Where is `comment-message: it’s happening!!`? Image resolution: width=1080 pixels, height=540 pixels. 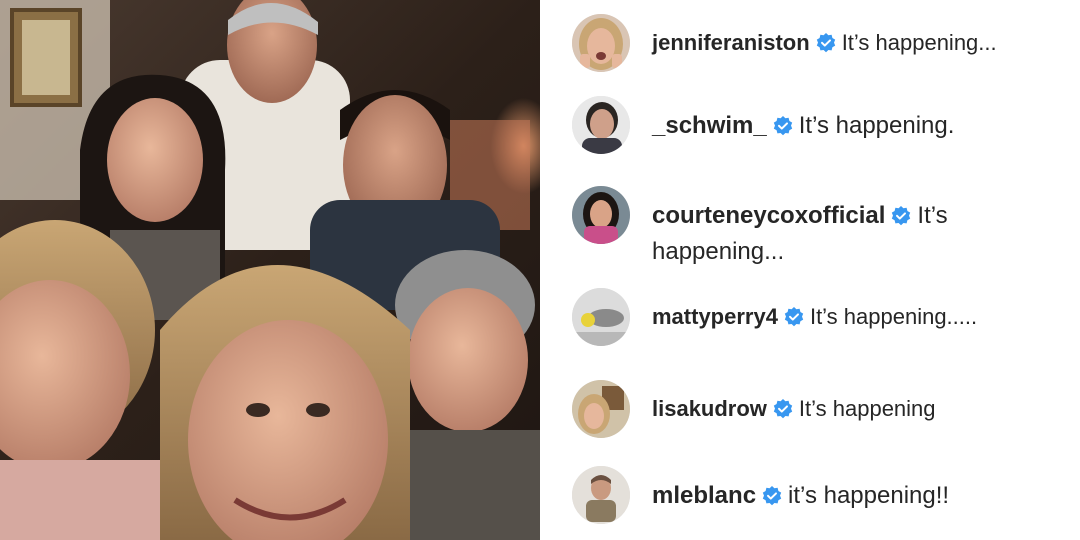
comment-message: it’s happening!! is located at coordinates (869, 495).